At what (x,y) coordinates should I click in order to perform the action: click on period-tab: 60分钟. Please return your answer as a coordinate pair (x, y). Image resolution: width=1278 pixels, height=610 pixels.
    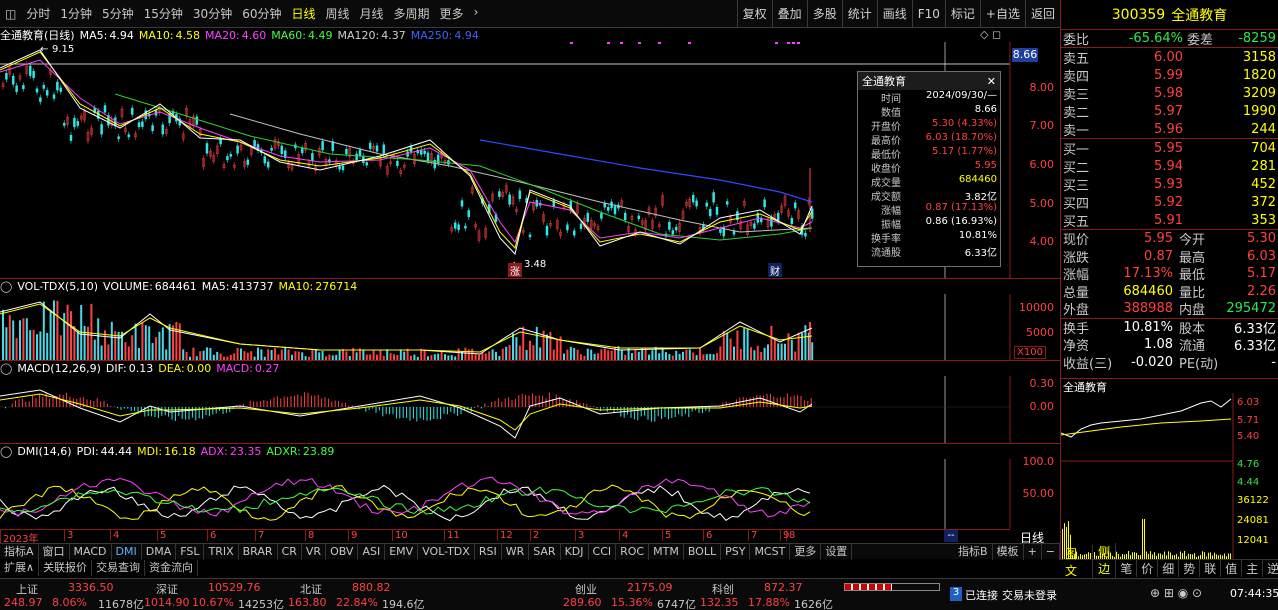
    Looking at the image, I should click on (261, 13).